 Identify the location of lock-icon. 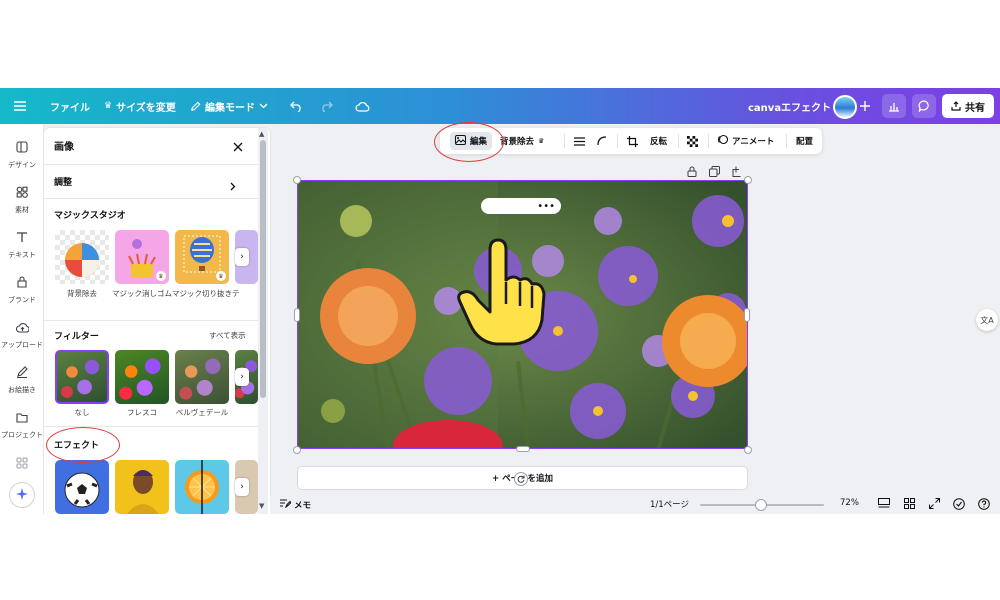
(692, 171).